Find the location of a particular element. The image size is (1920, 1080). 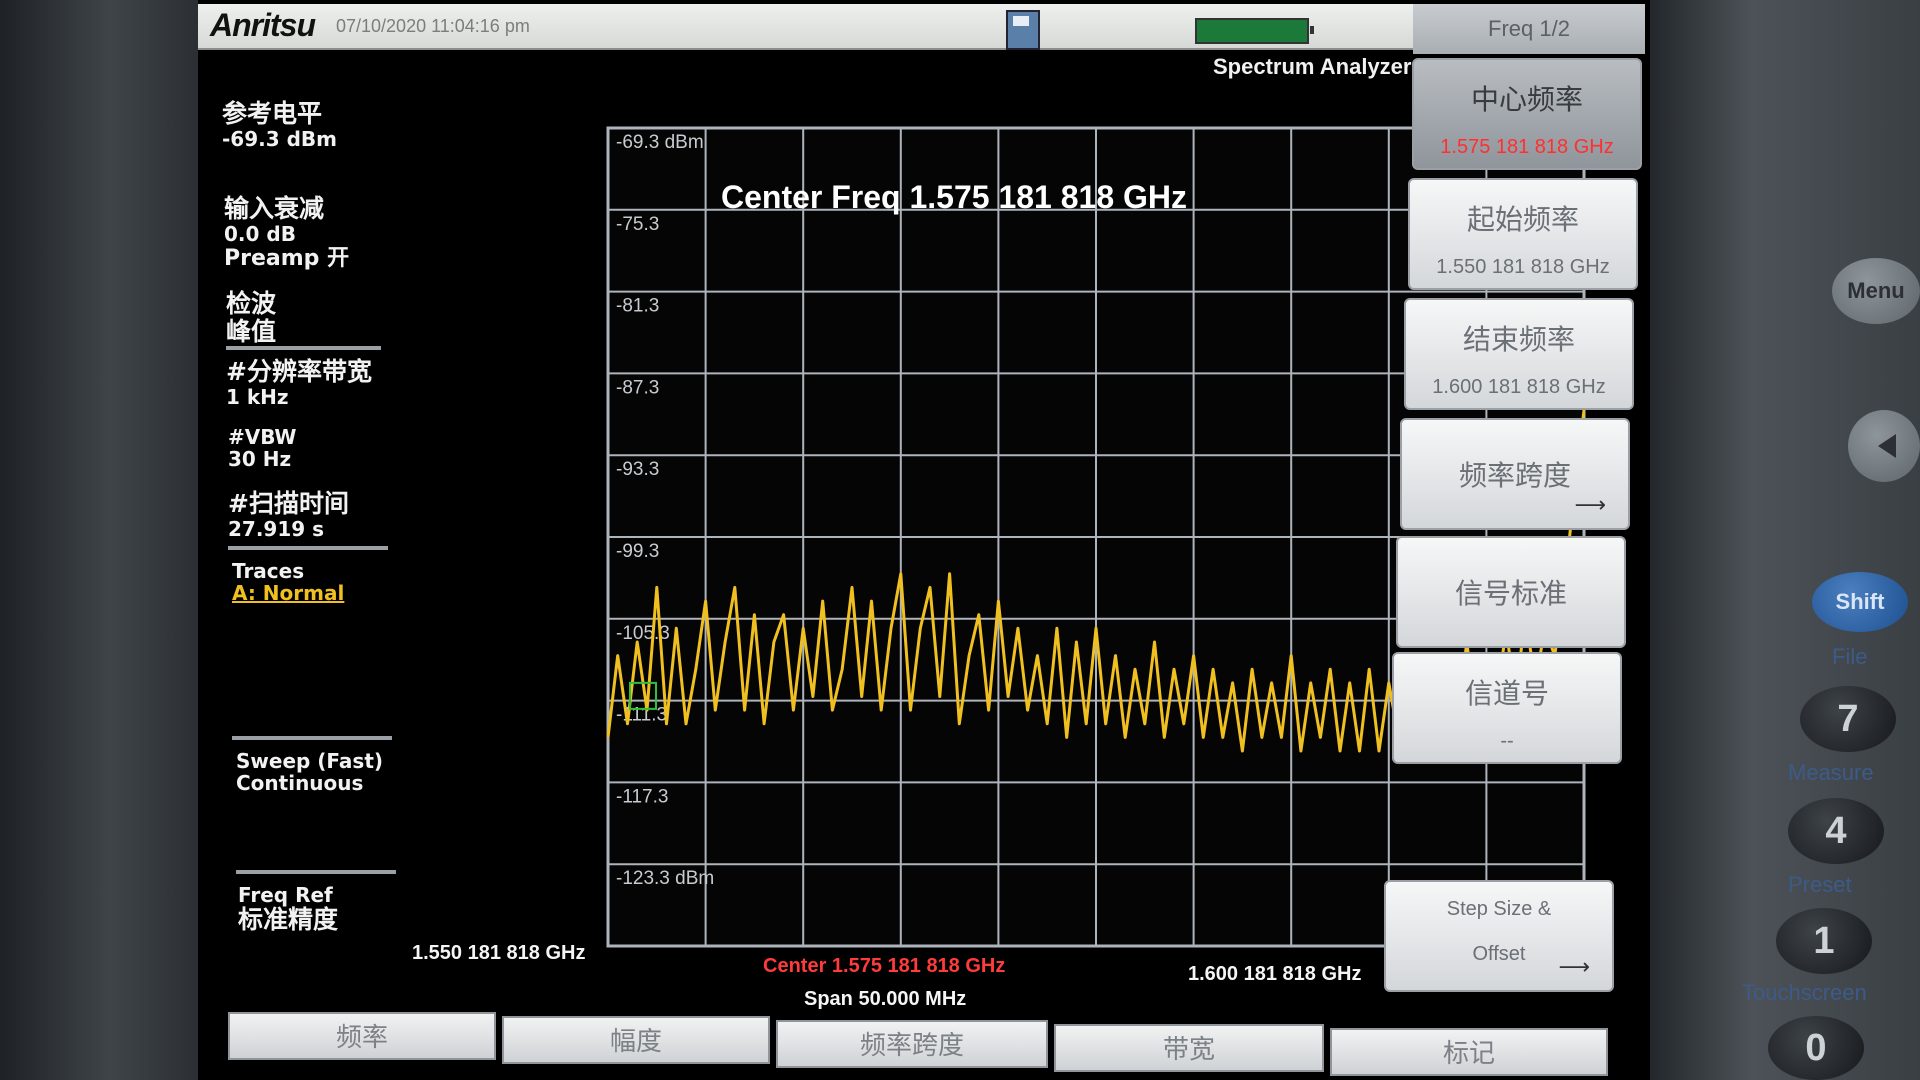

center-freq-title: Center Freq 1.575 181 818 GHz is located at coordinates (954, 197).